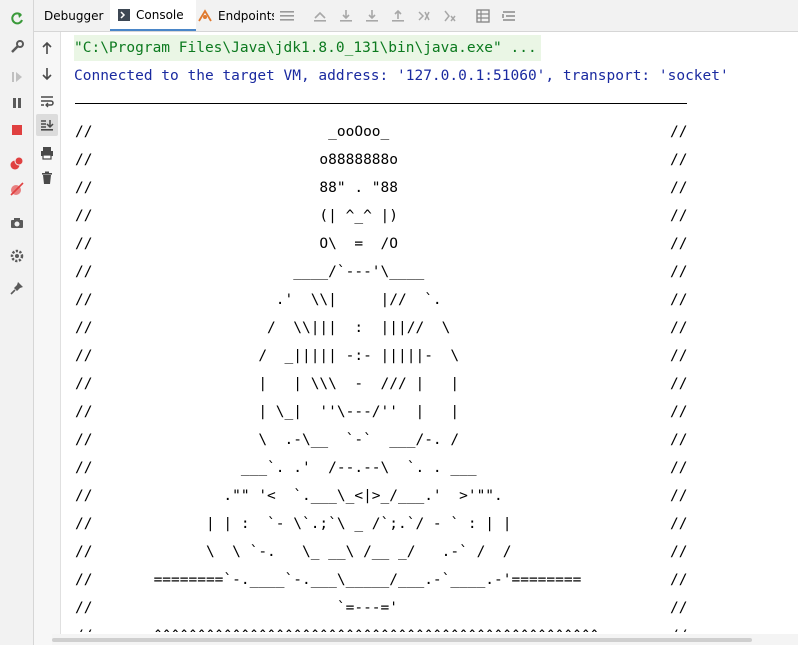  I want to click on menu-icon, so click(287, 16).